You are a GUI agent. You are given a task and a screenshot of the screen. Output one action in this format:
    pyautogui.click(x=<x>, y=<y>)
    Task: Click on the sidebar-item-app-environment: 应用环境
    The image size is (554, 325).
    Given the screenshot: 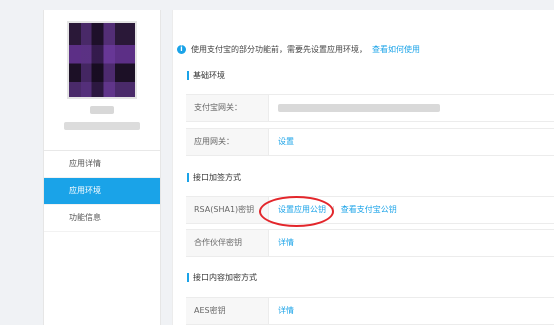 What is the action you would take?
    pyautogui.click(x=102, y=191)
    